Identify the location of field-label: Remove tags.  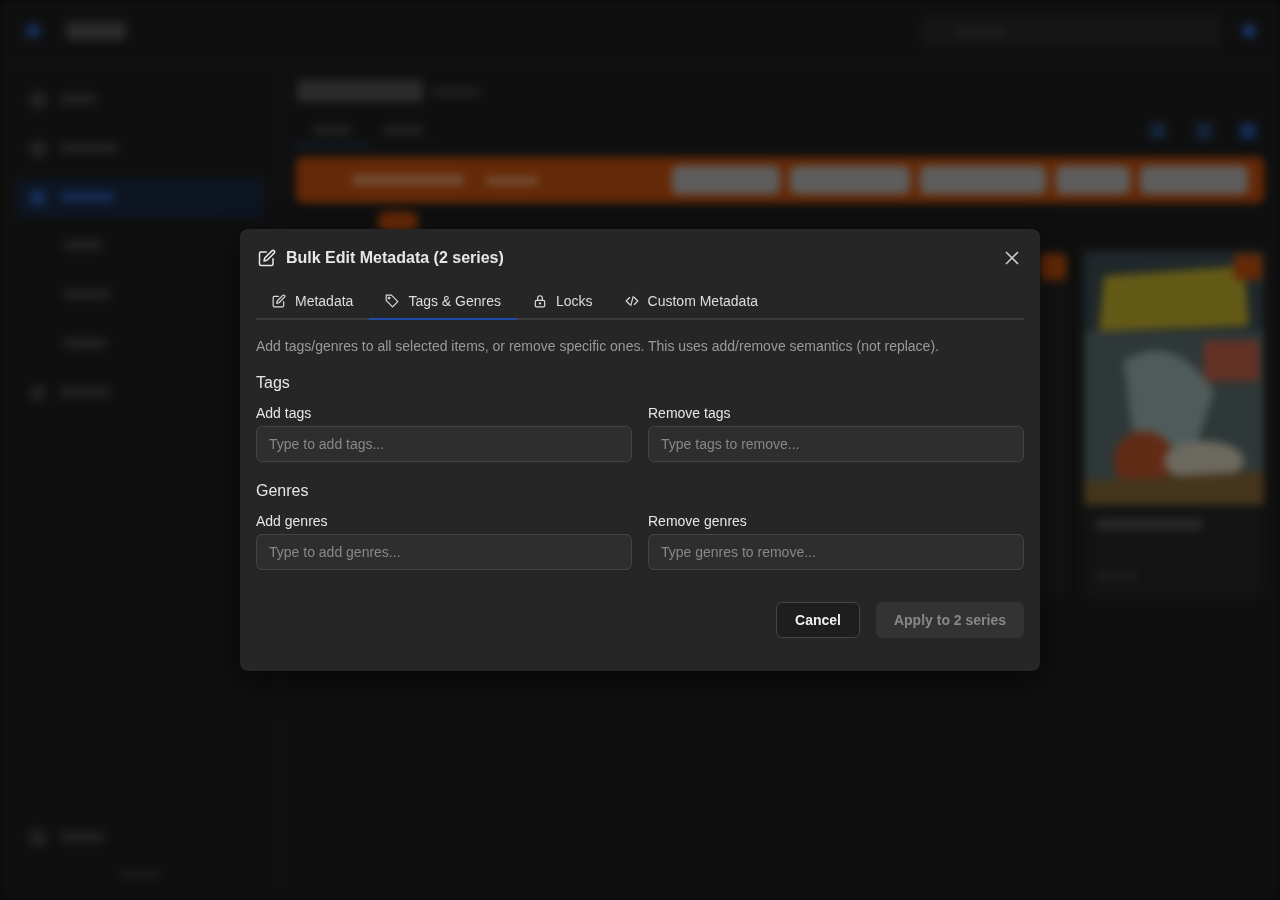
(690, 413).